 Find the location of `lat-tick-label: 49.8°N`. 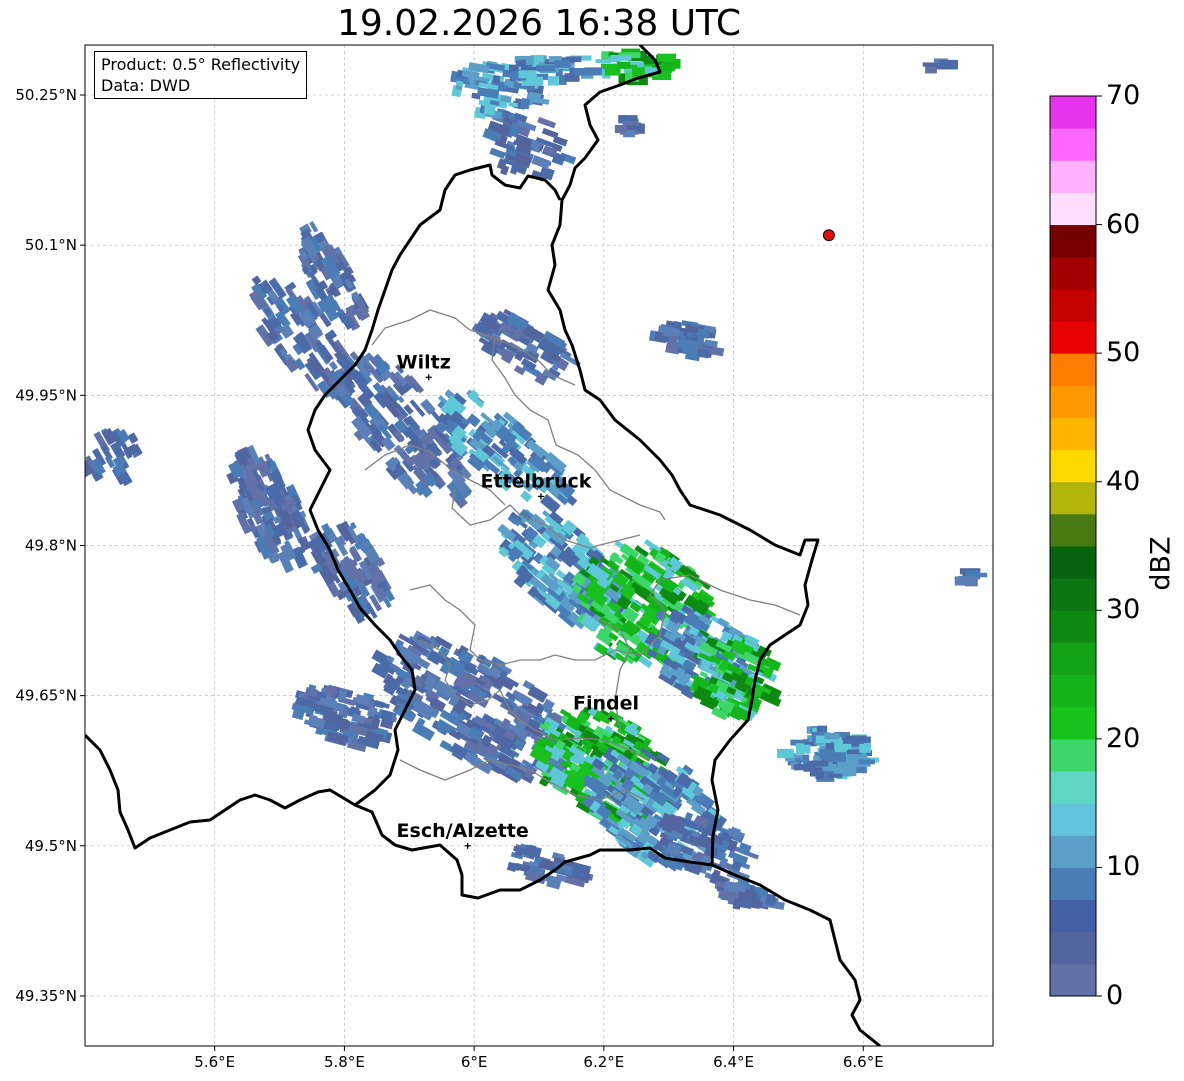

lat-tick-label: 49.8°N is located at coordinates (51, 546).